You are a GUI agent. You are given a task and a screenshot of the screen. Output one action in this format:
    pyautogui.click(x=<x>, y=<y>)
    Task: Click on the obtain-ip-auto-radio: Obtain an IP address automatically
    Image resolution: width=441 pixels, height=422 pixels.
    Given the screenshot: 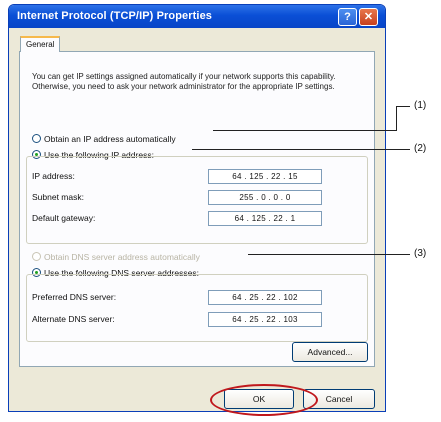 What is the action you would take?
    pyautogui.click(x=104, y=139)
    